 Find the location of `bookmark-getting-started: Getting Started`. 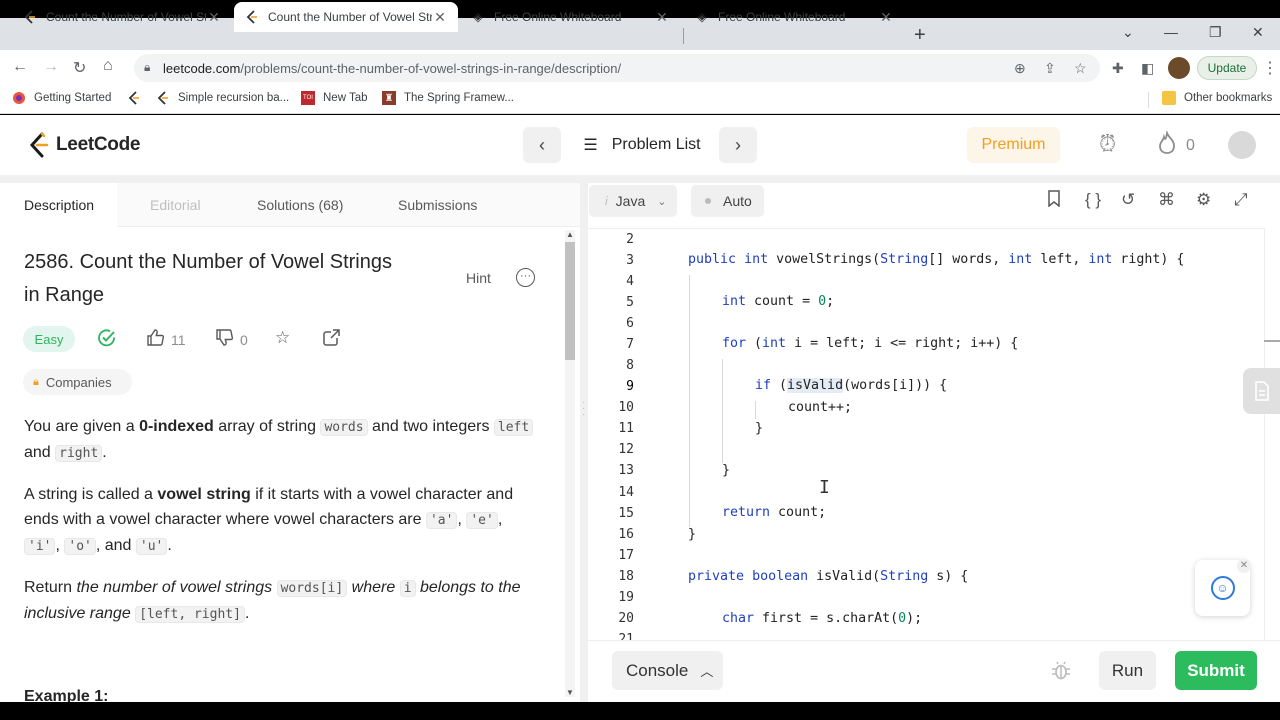

bookmark-getting-started: Getting Started is located at coordinates (61, 98).